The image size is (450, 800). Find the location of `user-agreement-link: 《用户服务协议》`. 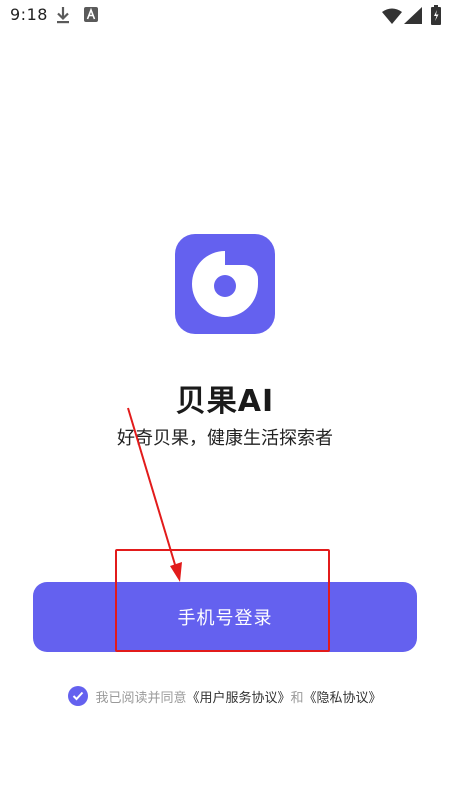

user-agreement-link: 《用户服务协议》 is located at coordinates (238, 696).